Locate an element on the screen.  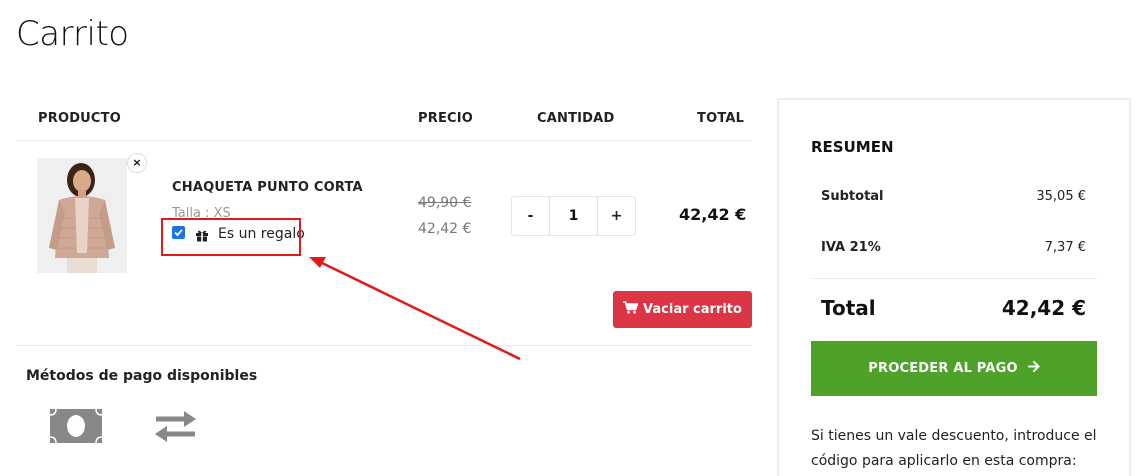
total-label: Total is located at coordinates (848, 308).